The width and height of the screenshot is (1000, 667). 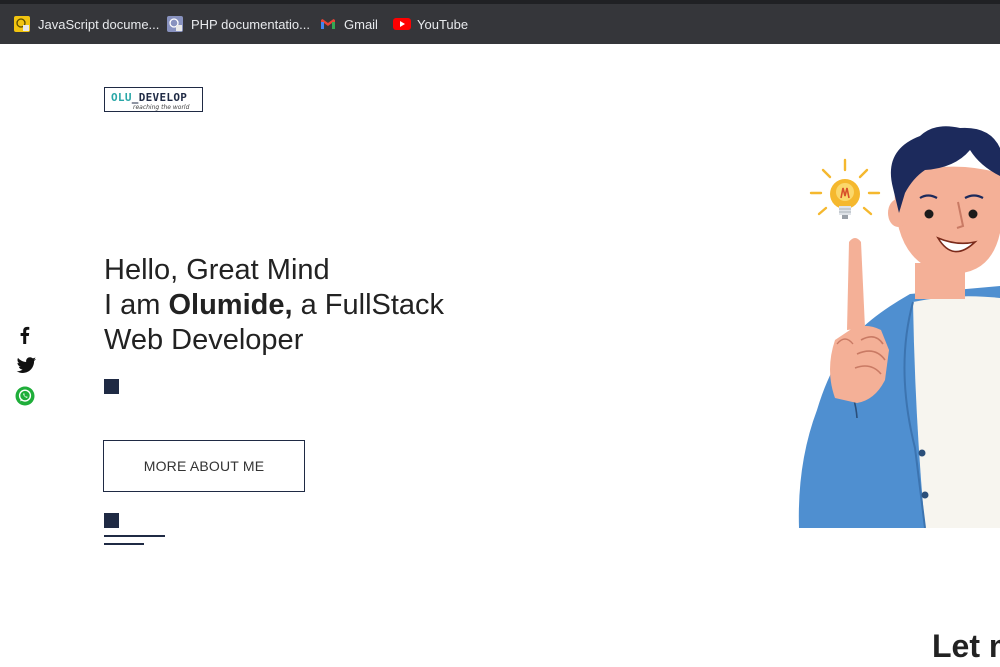 I want to click on bookmark-label: Gmail, so click(x=361, y=24).